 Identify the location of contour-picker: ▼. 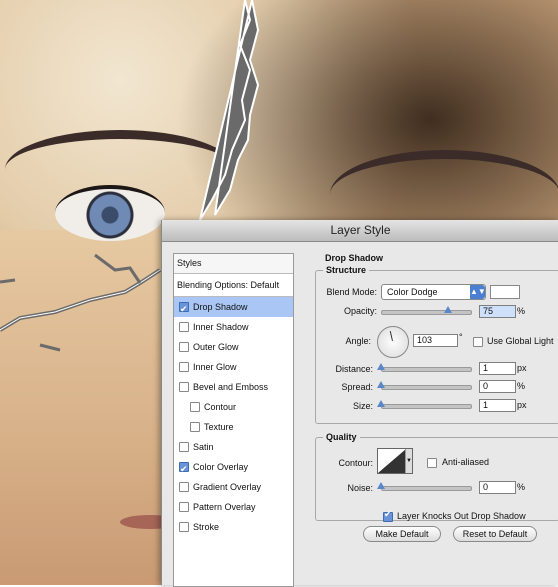
(395, 461).